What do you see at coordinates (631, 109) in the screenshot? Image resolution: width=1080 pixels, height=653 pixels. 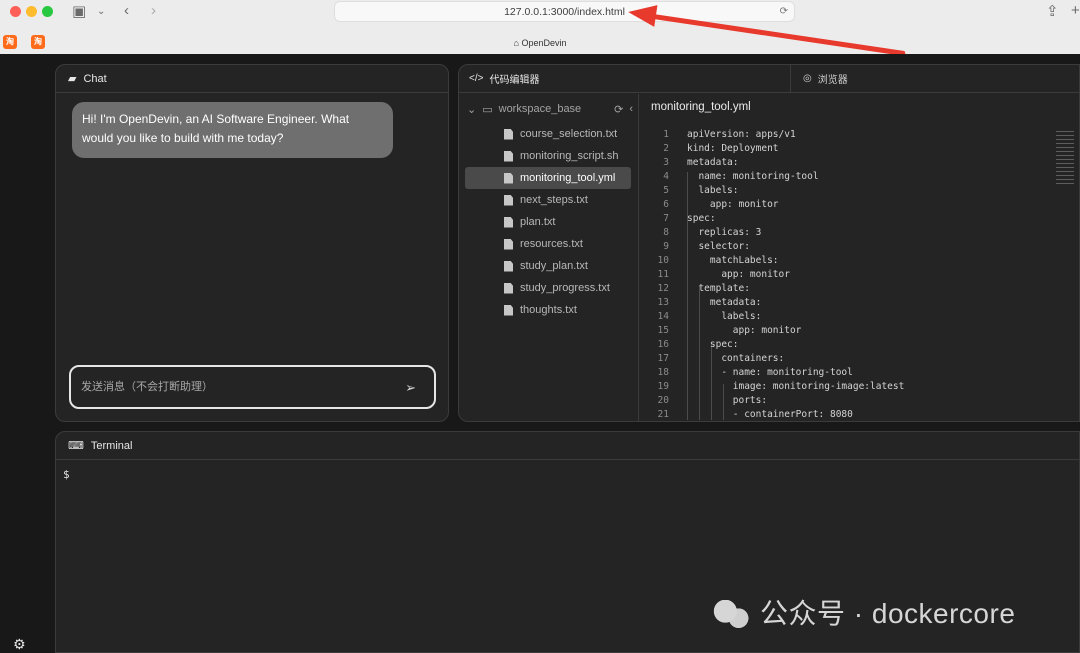 I see `collapse-icon: ‹` at bounding box center [631, 109].